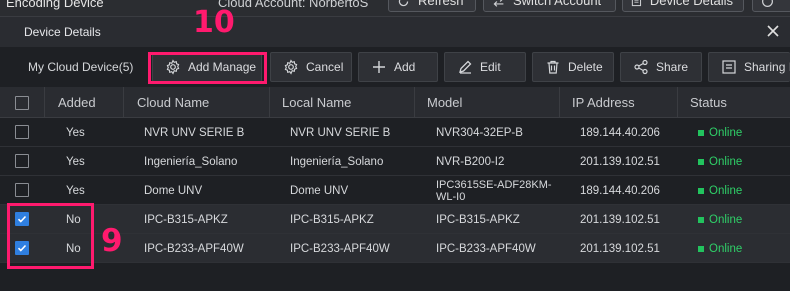 This screenshot has width=790, height=291. I want to click on delete-button: Delete, so click(573, 67).